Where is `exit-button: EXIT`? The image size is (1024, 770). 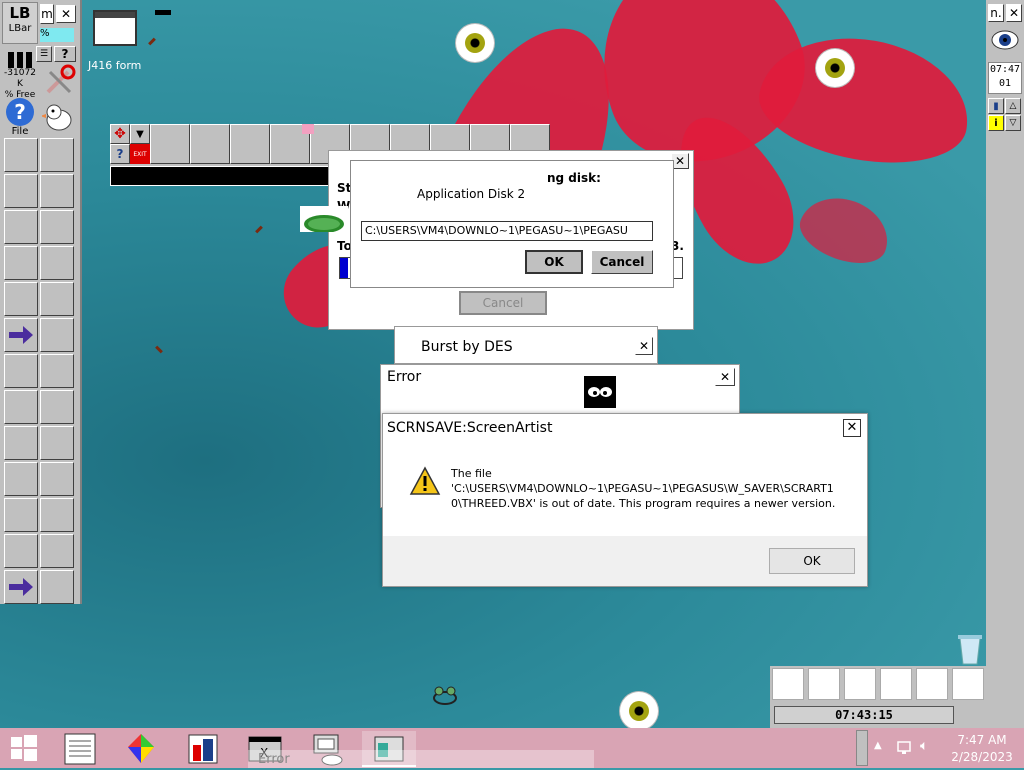 exit-button: EXIT is located at coordinates (140, 154).